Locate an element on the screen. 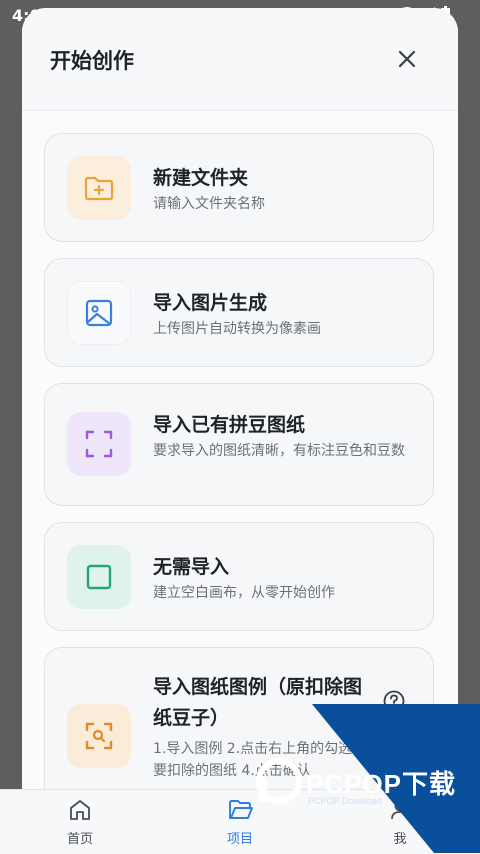 The height and width of the screenshot is (854, 480). option-desc: 请输入文件夹名称 is located at coordinates (209, 204).